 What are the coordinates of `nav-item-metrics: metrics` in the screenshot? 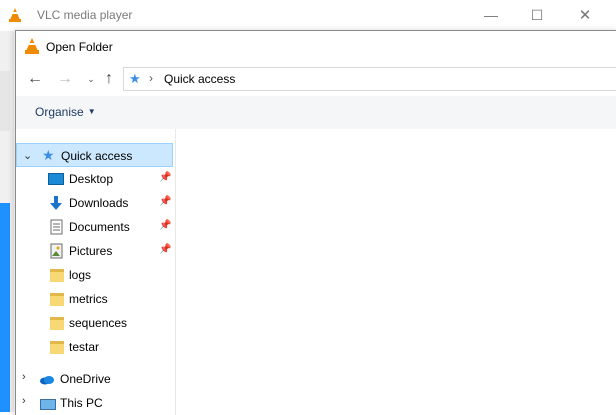 It's located at (94, 299).